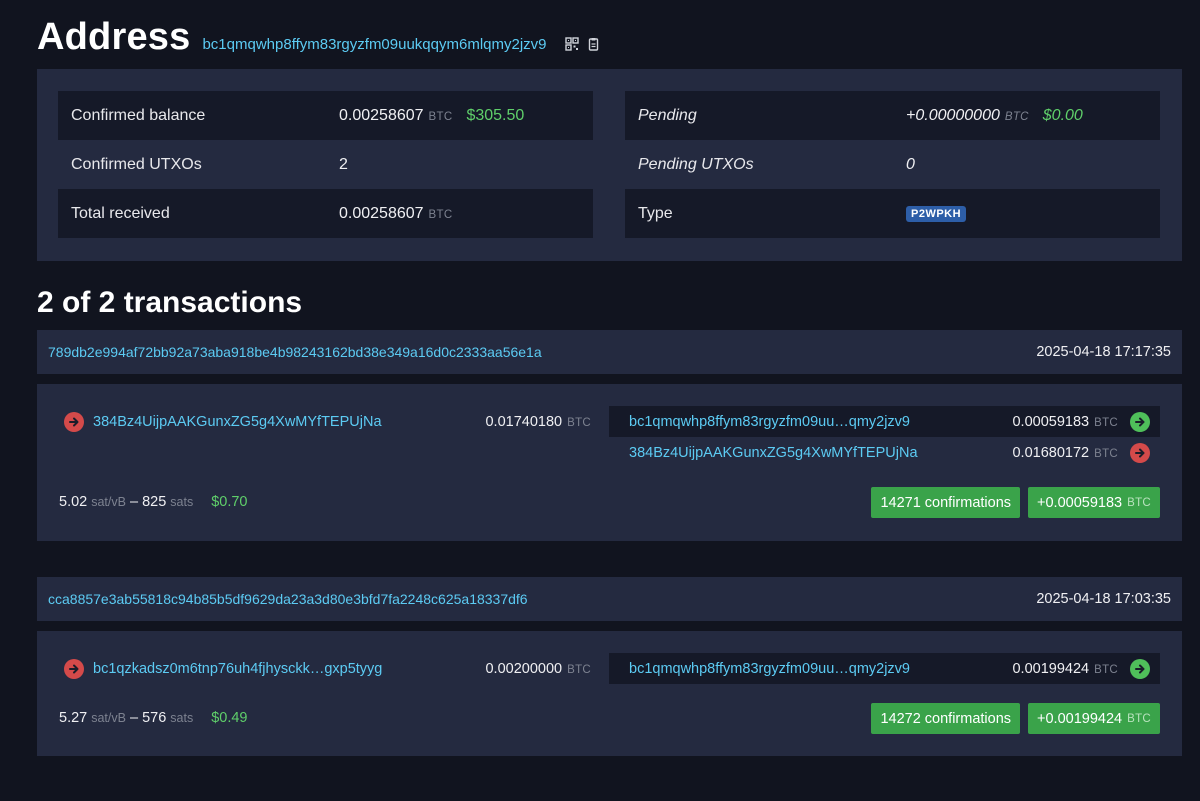 This screenshot has width=1200, height=801. What do you see at coordinates (1080, 718) in the screenshot?
I see `net-amount-value: +0.00199424` at bounding box center [1080, 718].